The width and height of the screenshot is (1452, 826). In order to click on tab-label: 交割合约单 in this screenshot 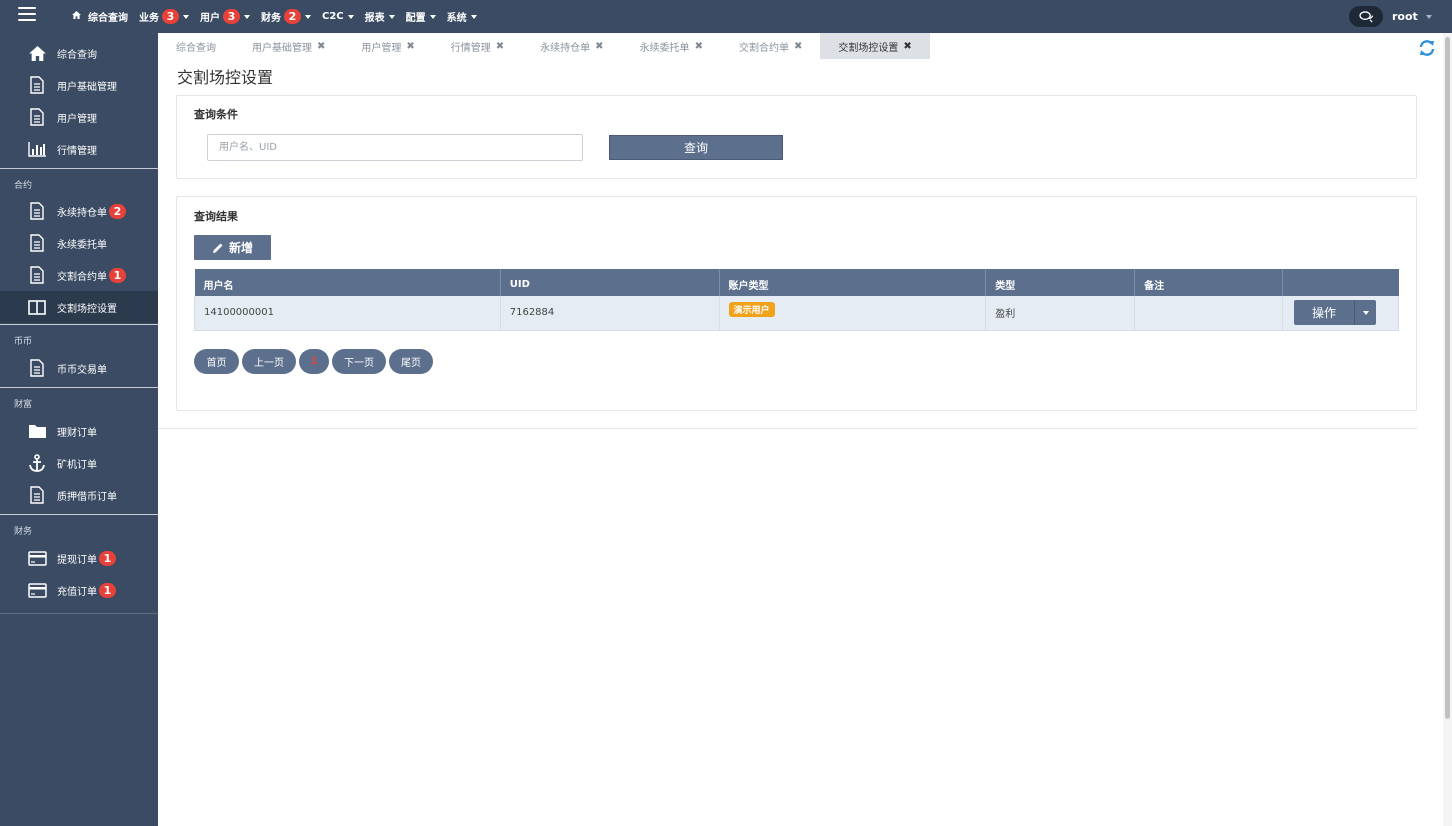, I will do `click(763, 48)`.